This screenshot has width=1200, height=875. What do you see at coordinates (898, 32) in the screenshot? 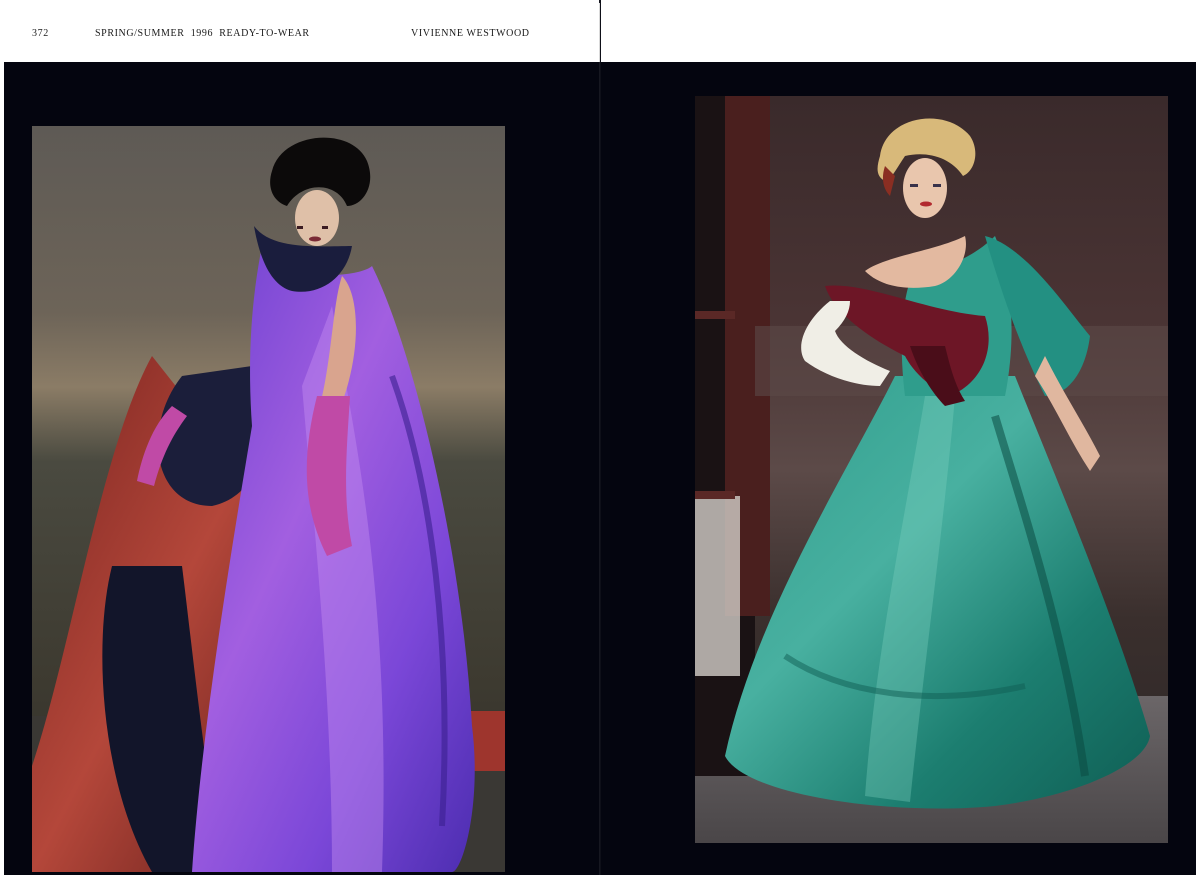
I see `right-header-band` at bounding box center [898, 32].